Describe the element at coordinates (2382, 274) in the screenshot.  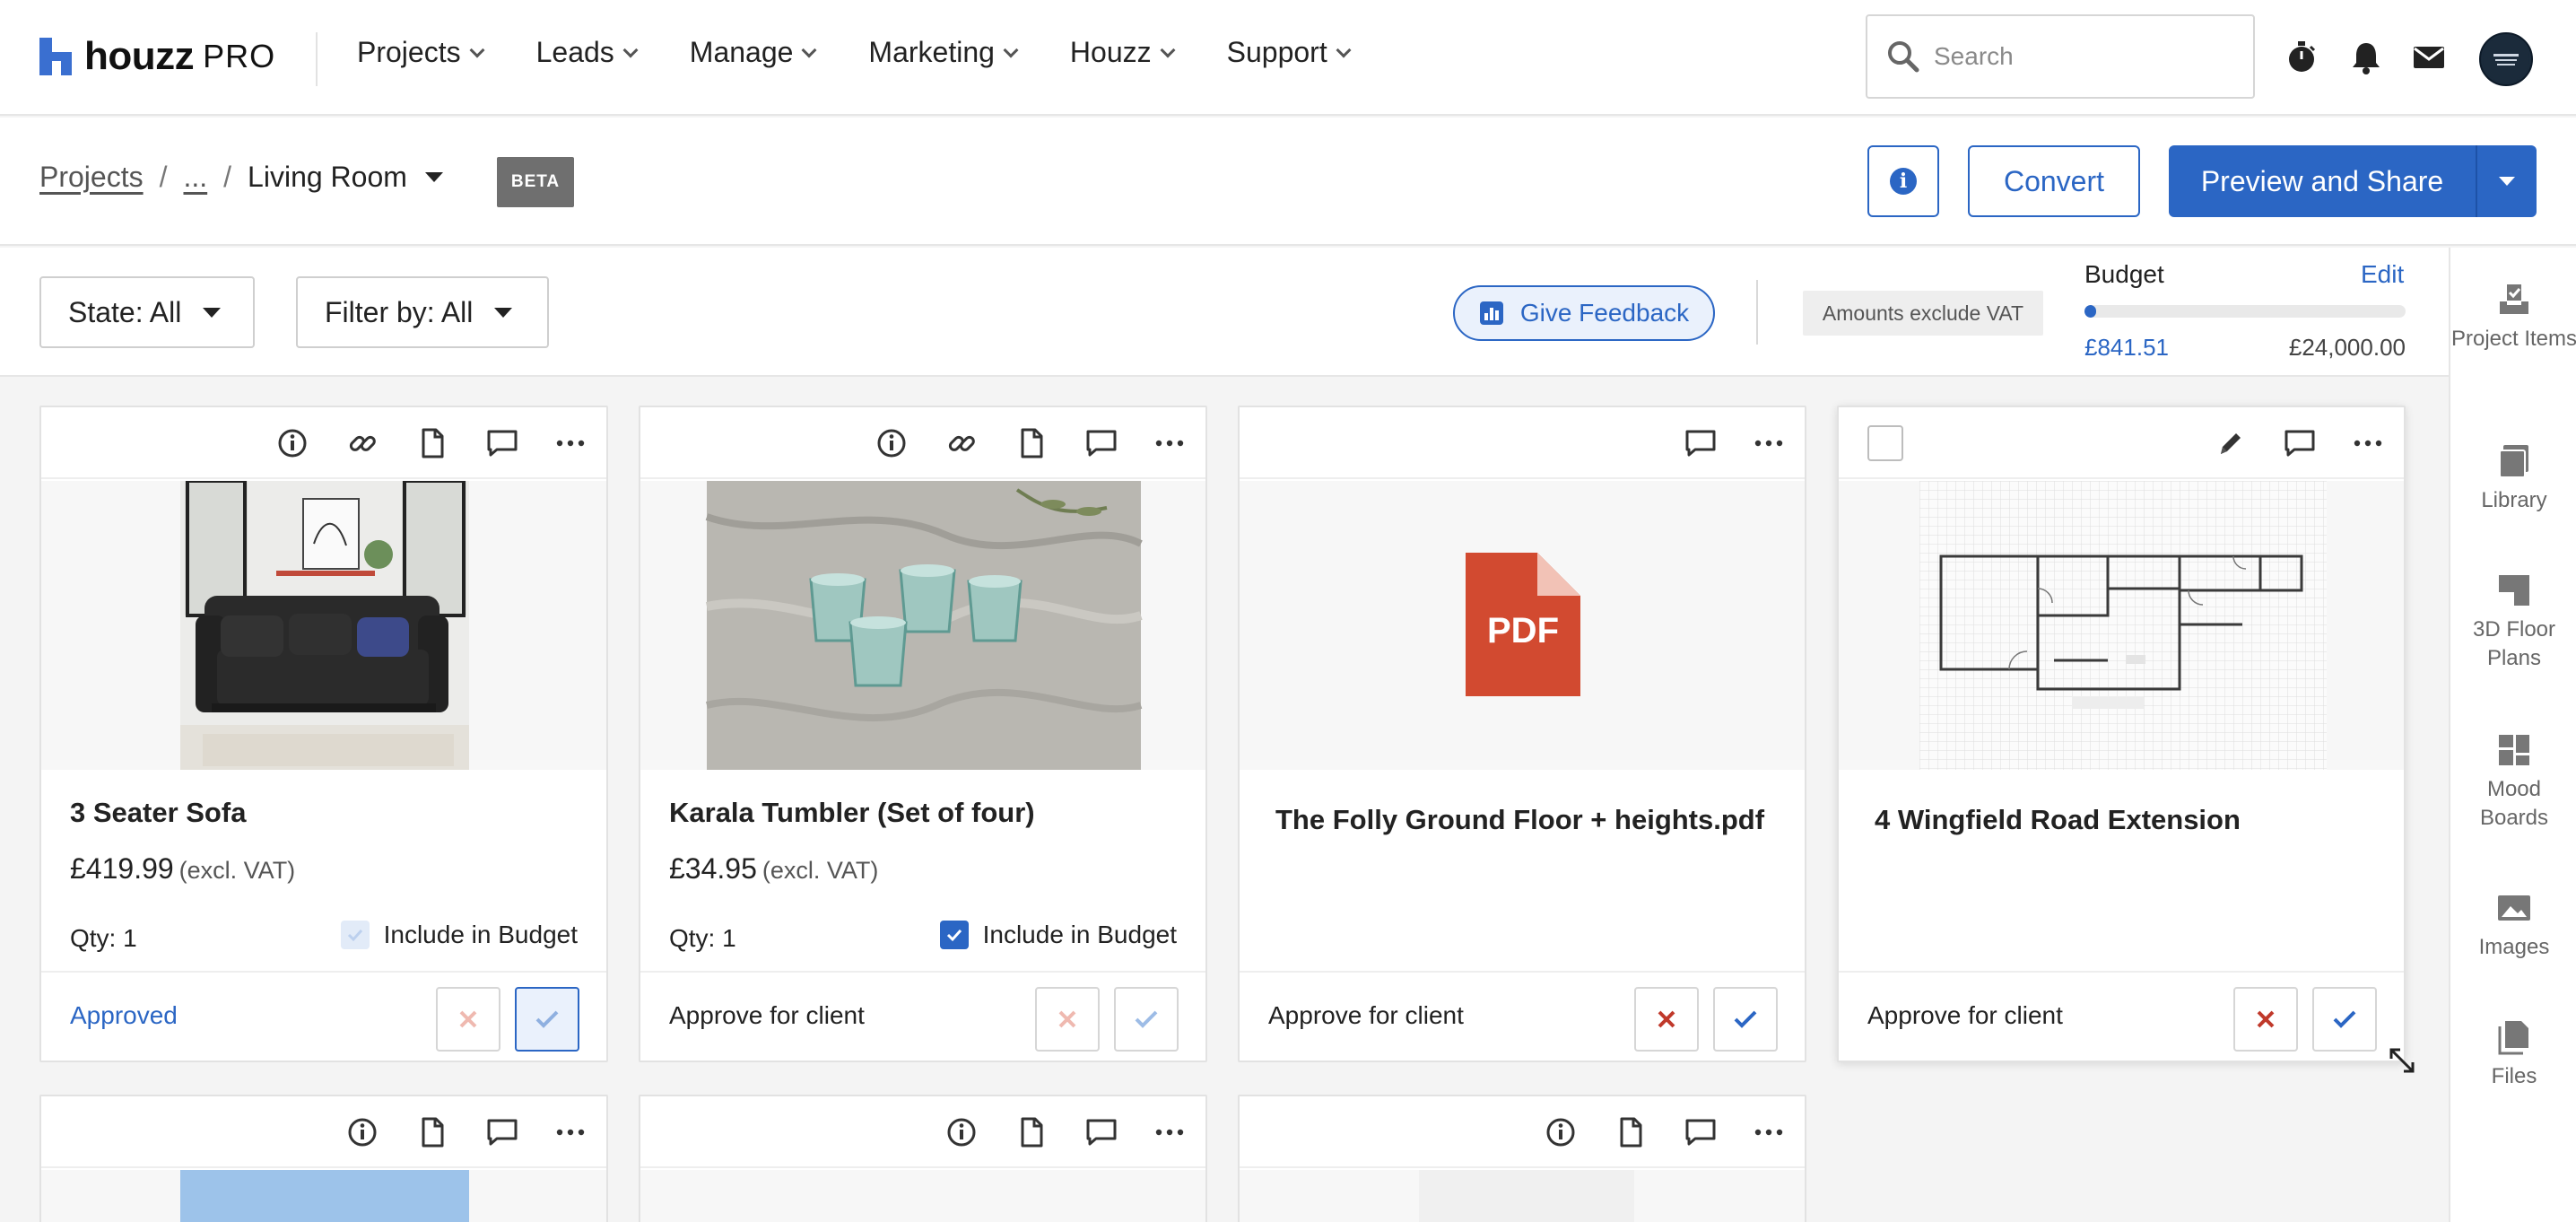
I see `budget-edit-link: Edit` at that location.